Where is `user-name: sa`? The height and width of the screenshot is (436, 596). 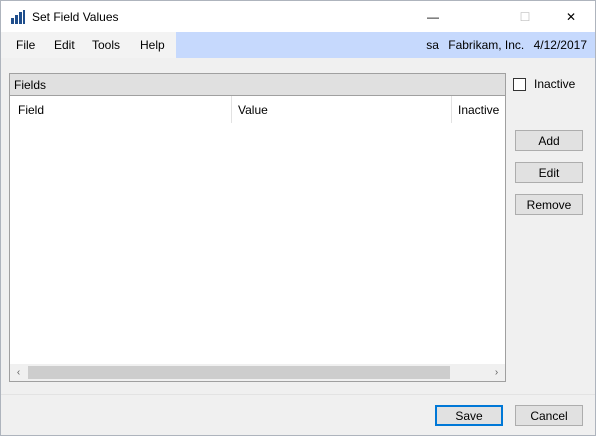
user-name: sa is located at coordinates (432, 45).